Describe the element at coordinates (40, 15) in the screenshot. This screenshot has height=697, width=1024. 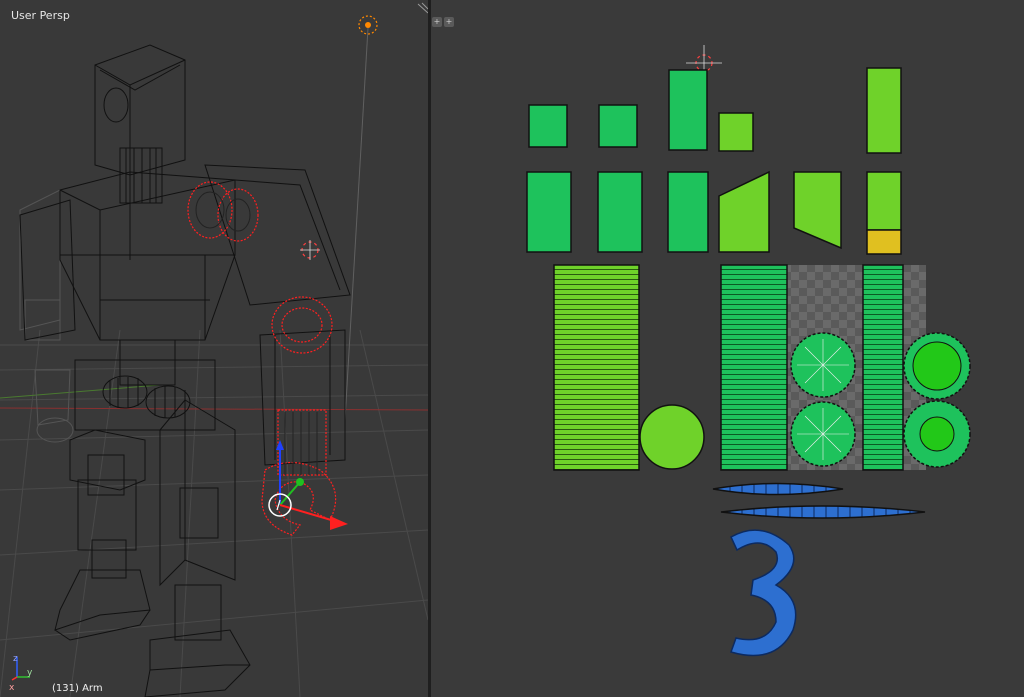
I see `viewport-title: User Persp` at that location.